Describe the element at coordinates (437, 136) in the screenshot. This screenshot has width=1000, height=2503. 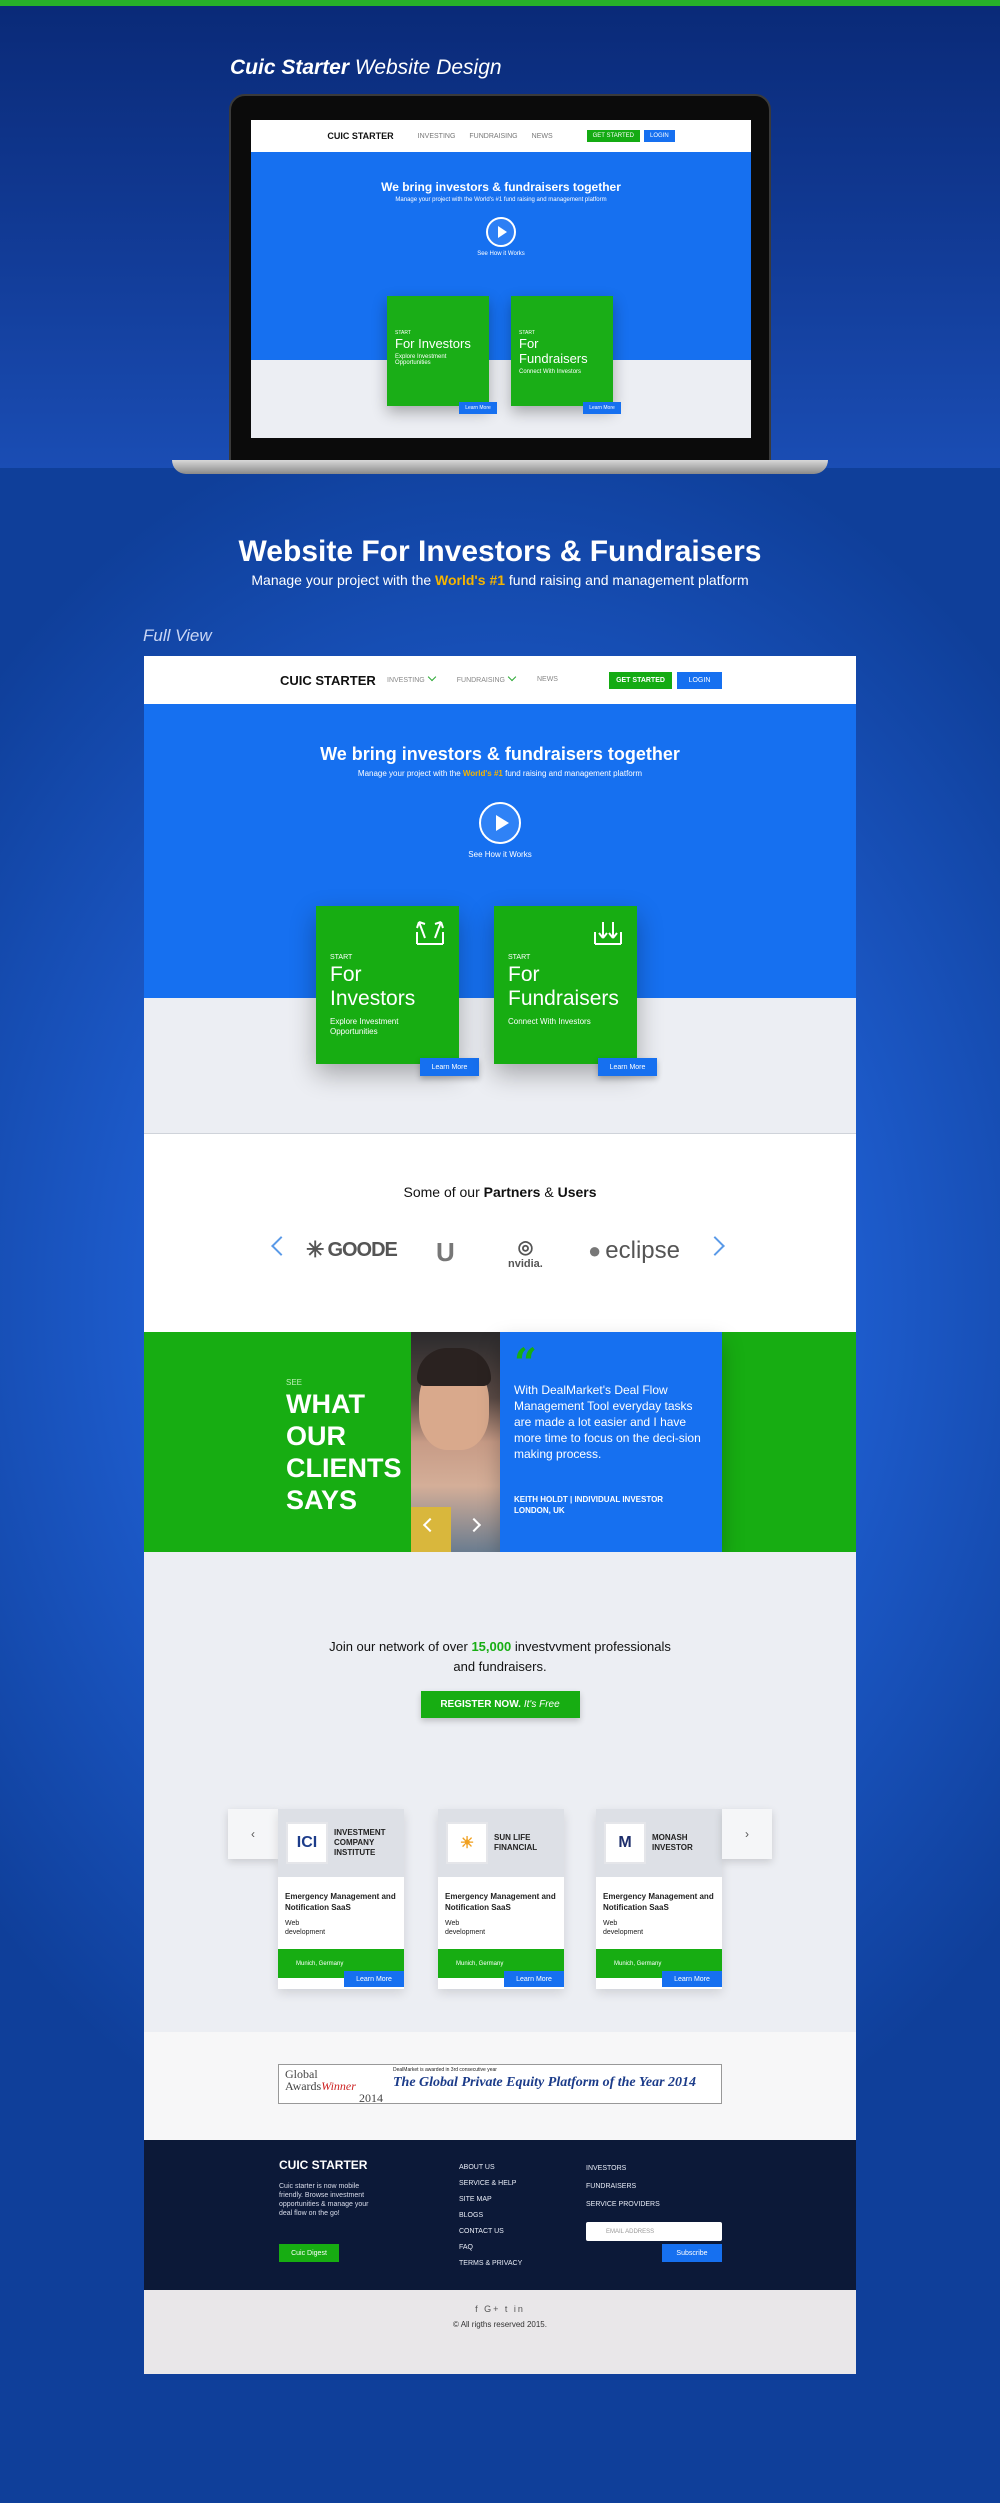
I see `mini-nav-investing: INVESTING` at that location.